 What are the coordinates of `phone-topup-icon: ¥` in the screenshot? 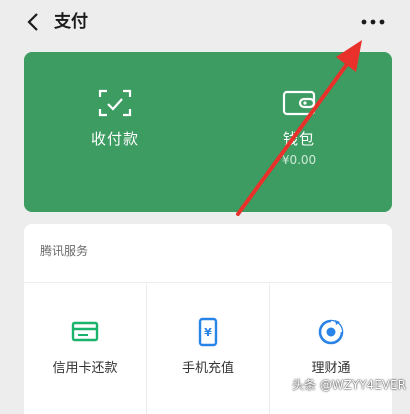 It's located at (208, 332).